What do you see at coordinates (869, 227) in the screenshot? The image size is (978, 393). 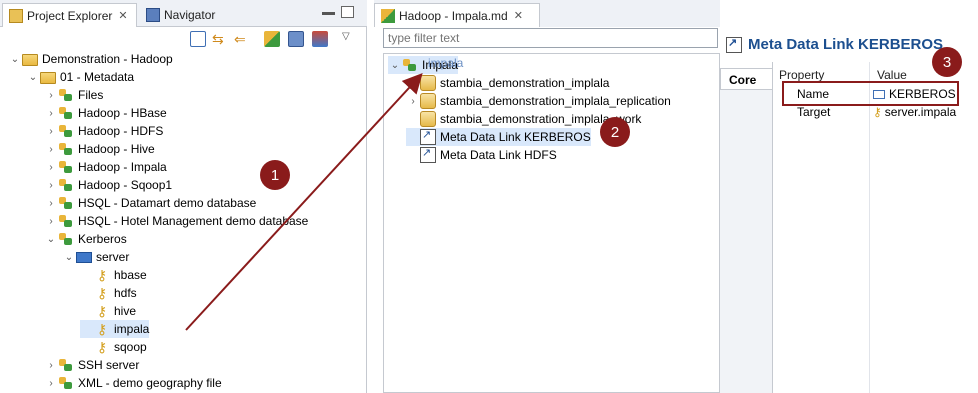 I see `column-divider` at bounding box center [869, 227].